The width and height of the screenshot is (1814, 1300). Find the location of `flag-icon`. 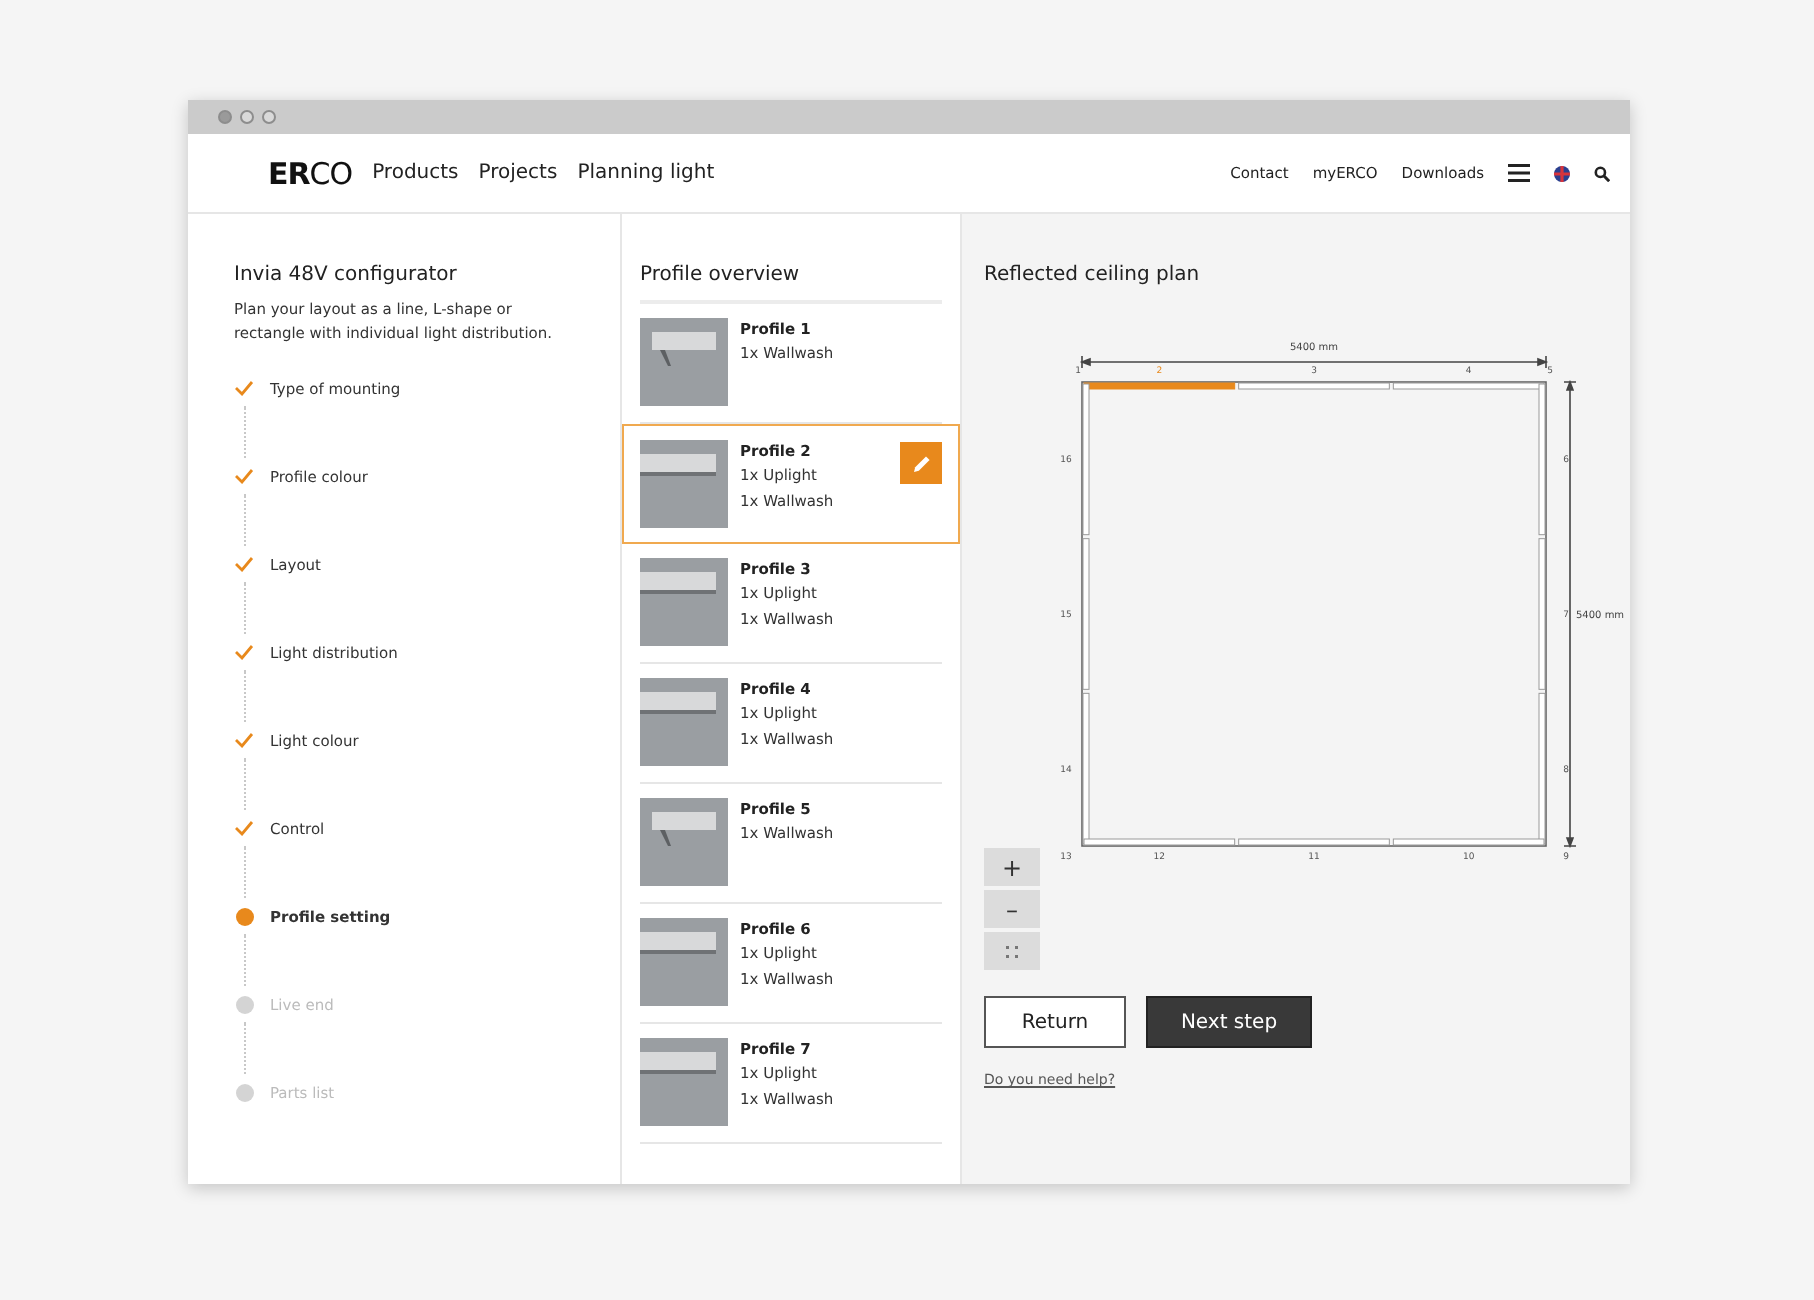

flag-icon is located at coordinates (1562, 173).